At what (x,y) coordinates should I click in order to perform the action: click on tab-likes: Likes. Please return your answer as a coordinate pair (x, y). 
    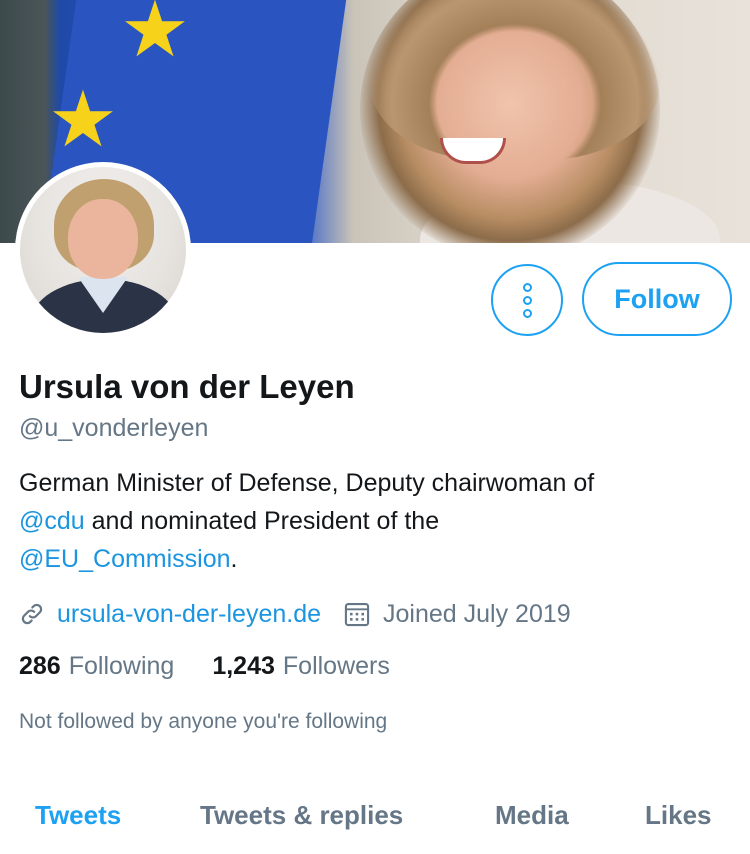
    Looking at the image, I should click on (678, 815).